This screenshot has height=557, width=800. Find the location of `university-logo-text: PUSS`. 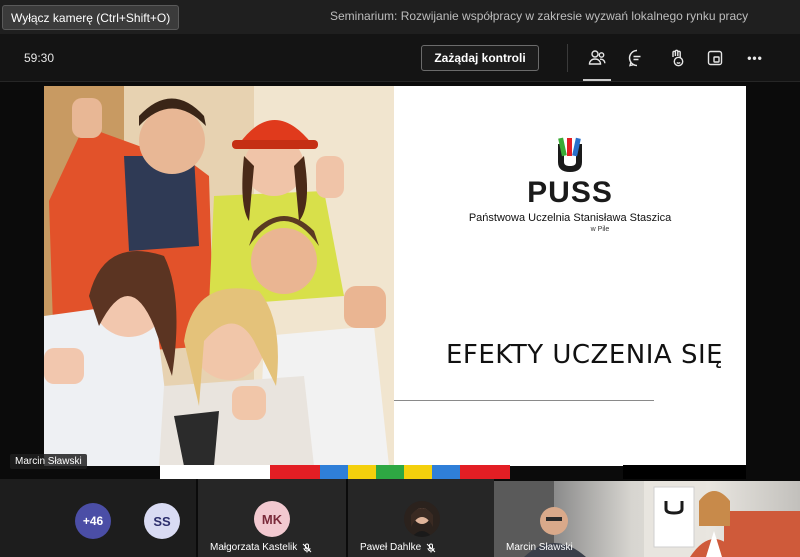

university-logo-text: PUSS is located at coordinates (570, 192).